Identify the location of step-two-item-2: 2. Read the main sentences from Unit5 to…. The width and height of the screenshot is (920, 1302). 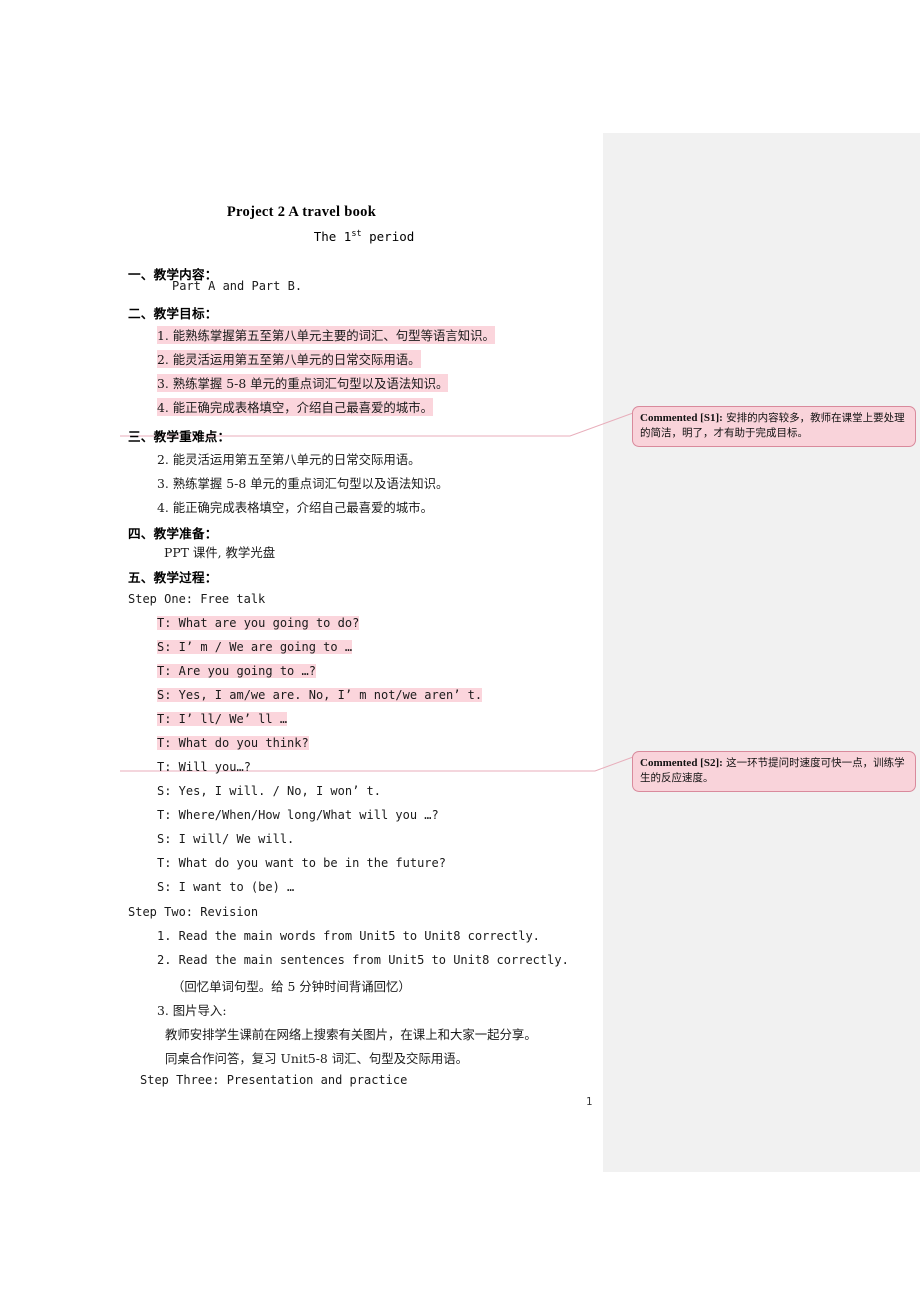
(363, 960).